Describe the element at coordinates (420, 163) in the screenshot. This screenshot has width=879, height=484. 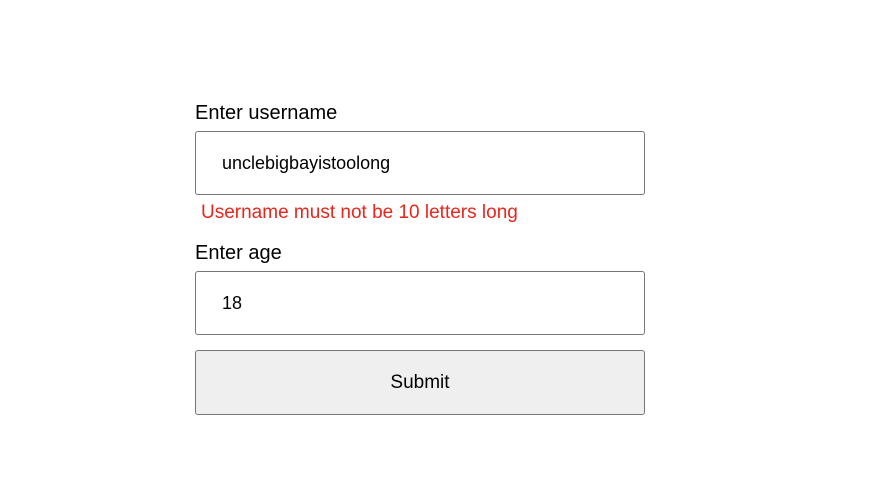
I see `username-input` at that location.